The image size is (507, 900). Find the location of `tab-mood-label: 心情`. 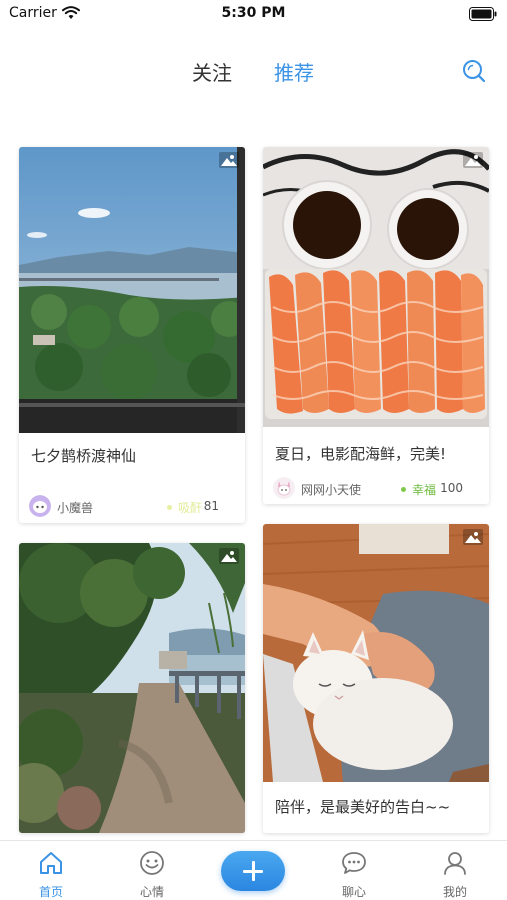

tab-mood-label: 心情 is located at coordinates (151, 892).